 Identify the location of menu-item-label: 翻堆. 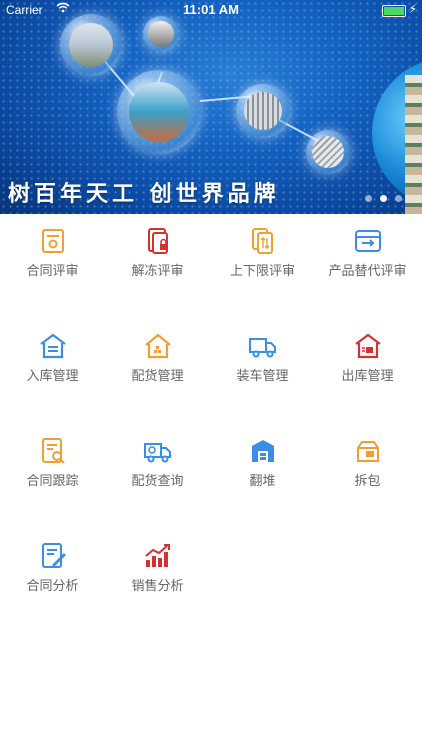
(262, 481).